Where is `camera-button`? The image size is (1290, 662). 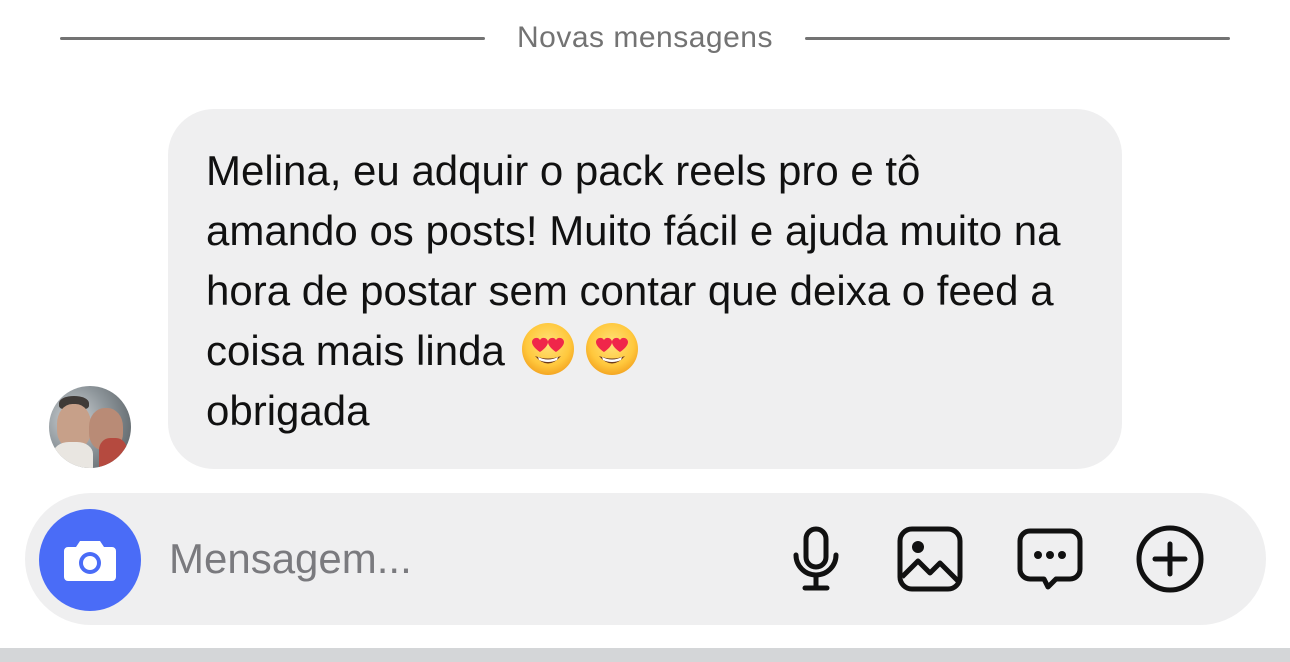
camera-button is located at coordinates (90, 560).